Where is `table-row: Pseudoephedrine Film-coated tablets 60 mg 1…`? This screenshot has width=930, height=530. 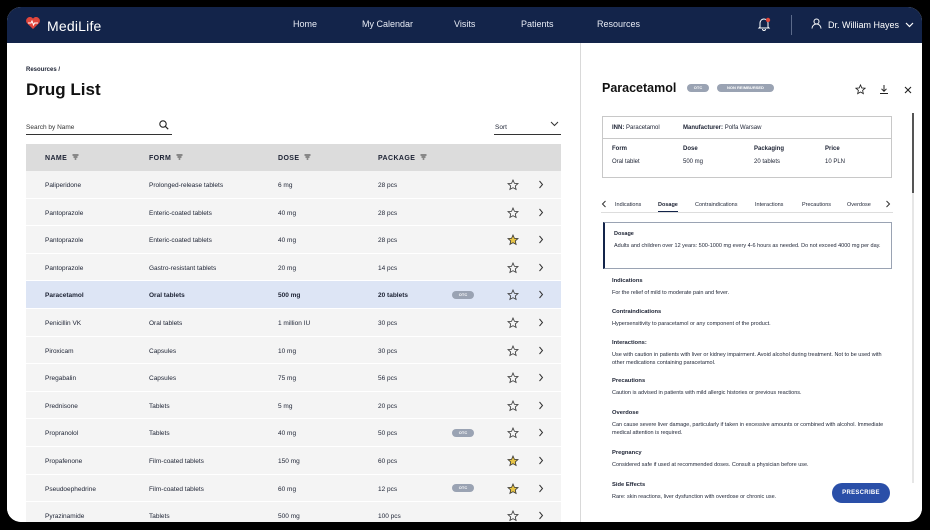 table-row: Pseudoephedrine Film-coated tablets 60 mg 1… is located at coordinates (293, 488).